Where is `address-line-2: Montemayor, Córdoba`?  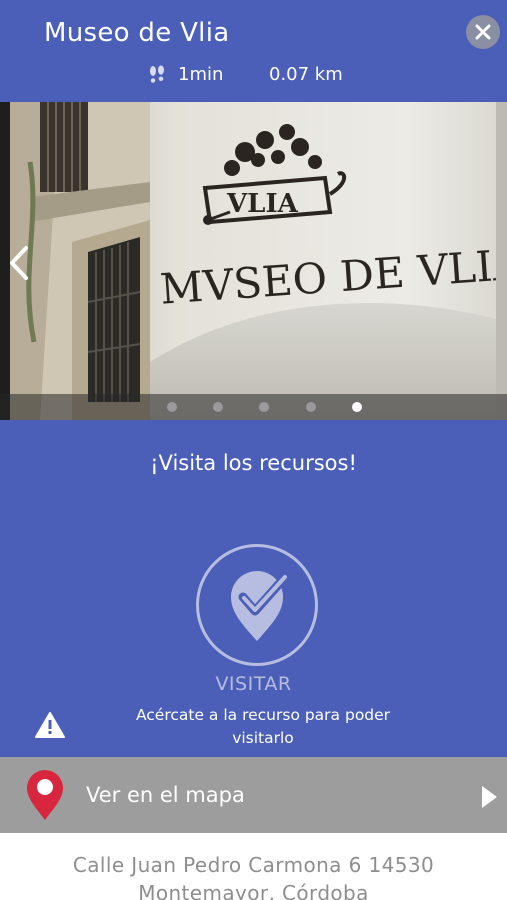
address-line-2: Montemayor, Córdoba is located at coordinates (253, 890).